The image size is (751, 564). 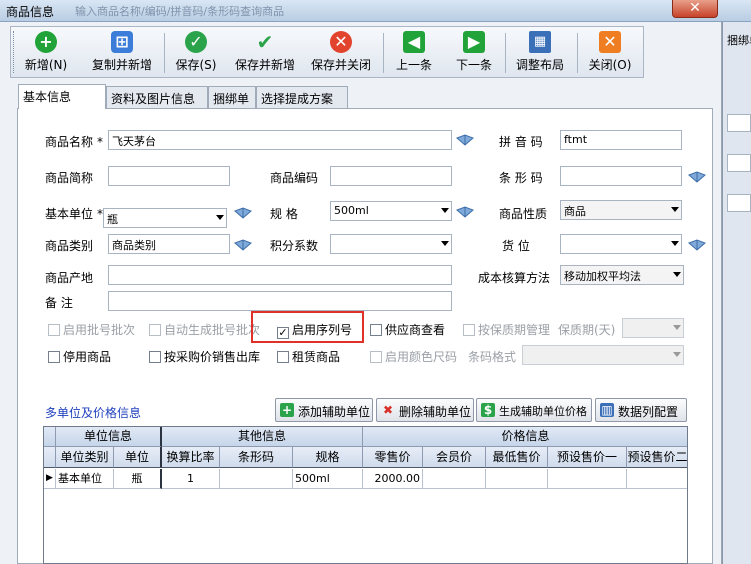 I want to click on column-header: 预设售价二, so click(x=657, y=457).